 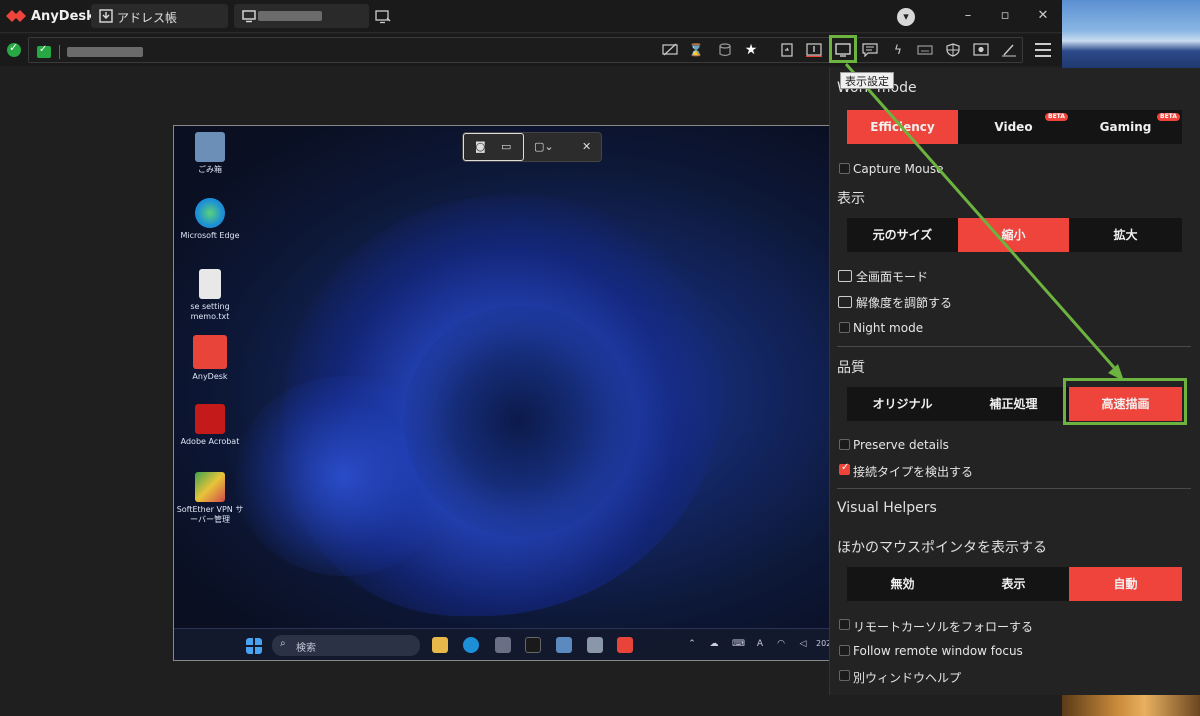 What do you see at coordinates (254, 646) in the screenshot?
I see `windows-start-icon` at bounding box center [254, 646].